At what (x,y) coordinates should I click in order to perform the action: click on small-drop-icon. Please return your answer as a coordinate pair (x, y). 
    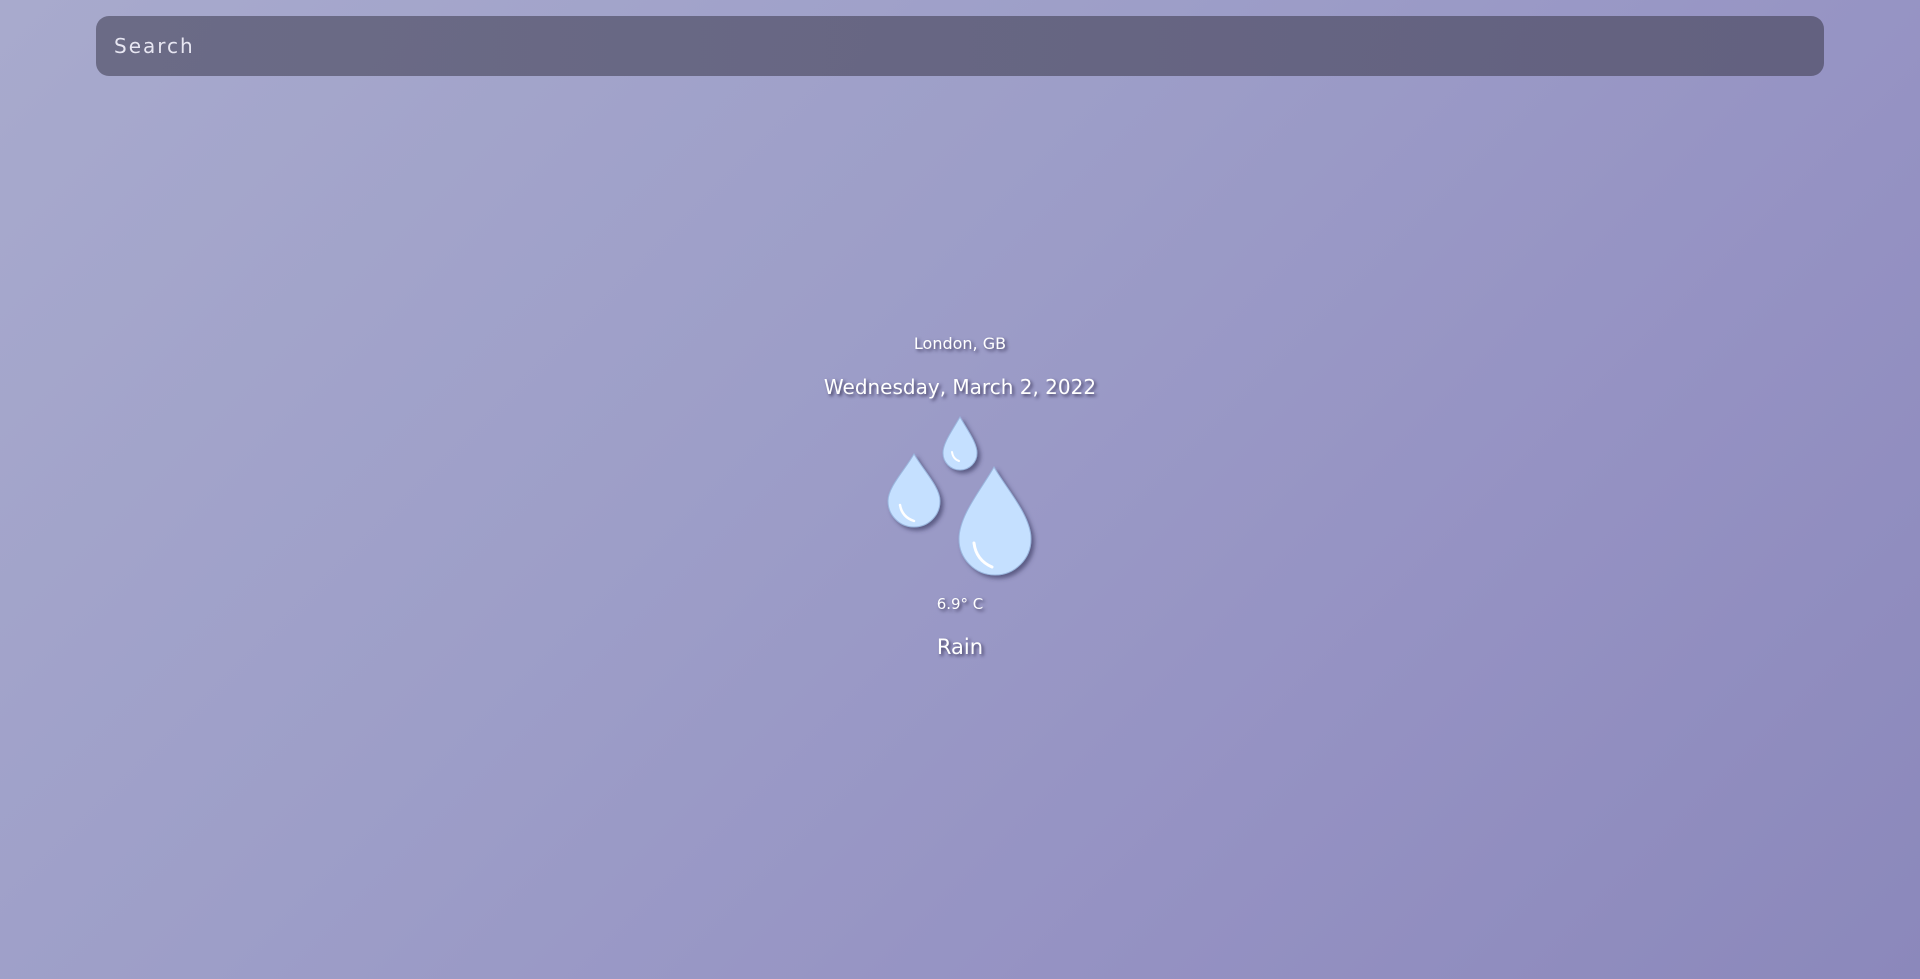
    Looking at the image, I should click on (960, 443).